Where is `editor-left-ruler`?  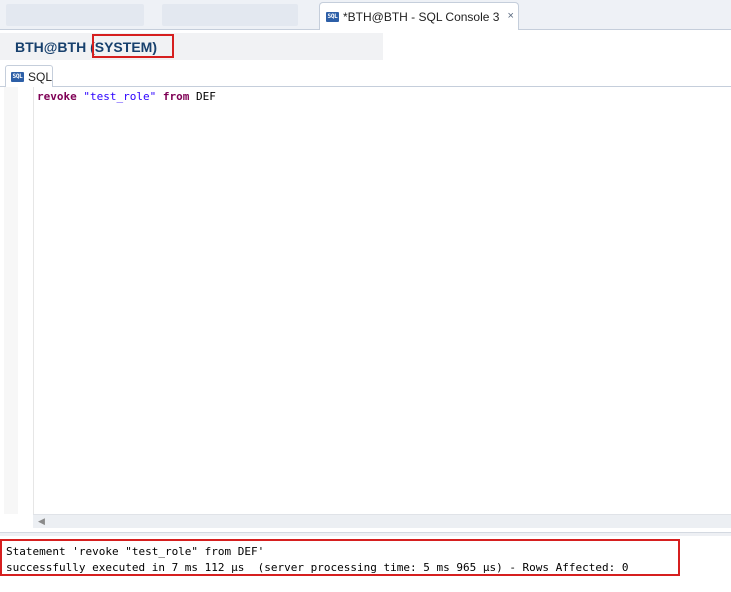
editor-left-ruler is located at coordinates (11, 300).